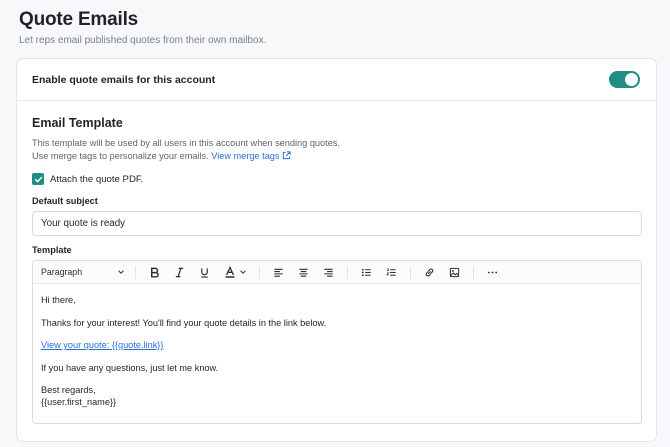 The width and height of the screenshot is (670, 447). What do you see at coordinates (336, 80) in the screenshot?
I see `enable-quote-emails-row: Enable quote emails for this account` at bounding box center [336, 80].